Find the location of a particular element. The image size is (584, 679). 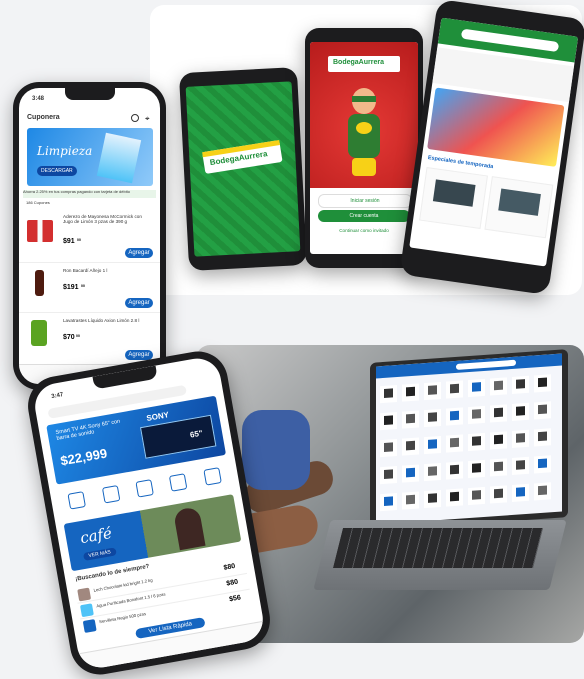

bodega-logo: BodegaAurrera is located at coordinates (364, 64).